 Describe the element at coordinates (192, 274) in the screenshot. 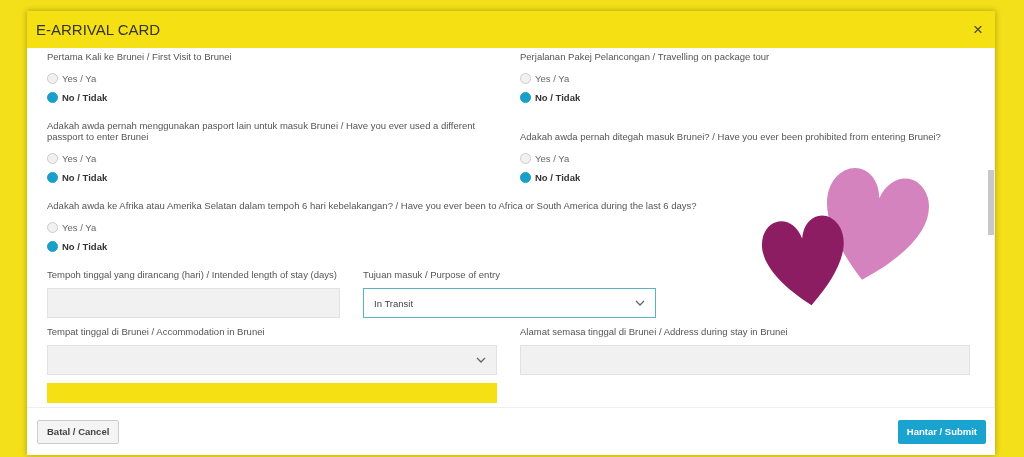

I see `field-label: Tempoh tinggal yang dirancang (hari) / Intended length of stay (days)` at that location.